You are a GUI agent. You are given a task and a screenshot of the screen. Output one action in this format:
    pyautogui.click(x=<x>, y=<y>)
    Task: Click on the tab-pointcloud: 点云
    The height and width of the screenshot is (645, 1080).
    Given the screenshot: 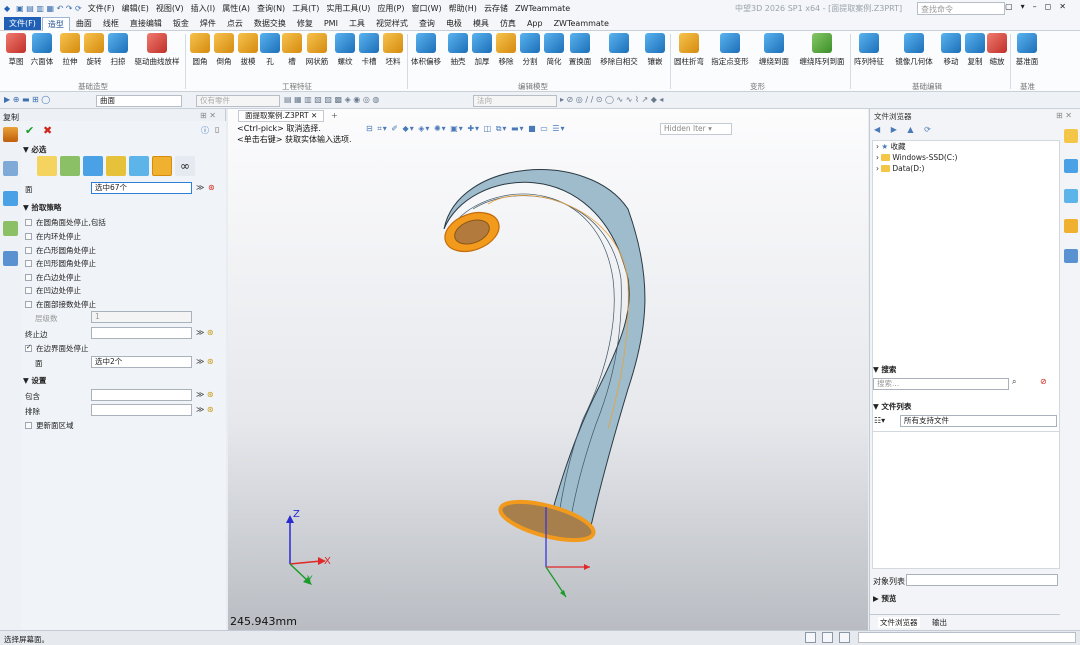 What is the action you would take?
    pyautogui.click(x=235, y=23)
    